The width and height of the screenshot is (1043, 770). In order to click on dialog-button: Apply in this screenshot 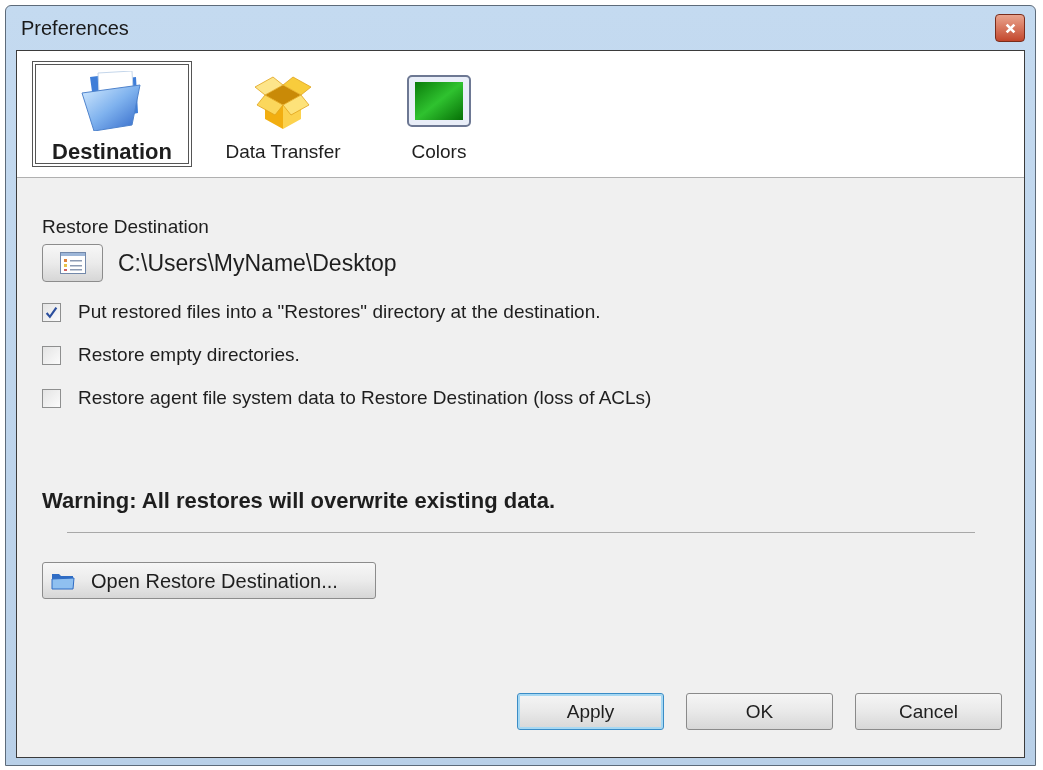, I will do `click(590, 711)`.